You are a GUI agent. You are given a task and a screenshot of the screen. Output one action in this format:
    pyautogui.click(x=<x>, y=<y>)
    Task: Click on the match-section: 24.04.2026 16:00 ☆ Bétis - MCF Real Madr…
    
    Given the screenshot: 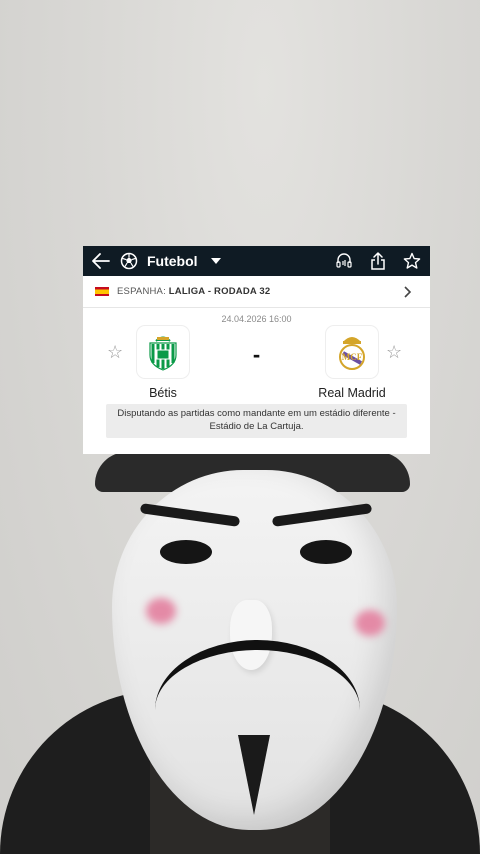 What is the action you would take?
    pyautogui.click(x=256, y=356)
    